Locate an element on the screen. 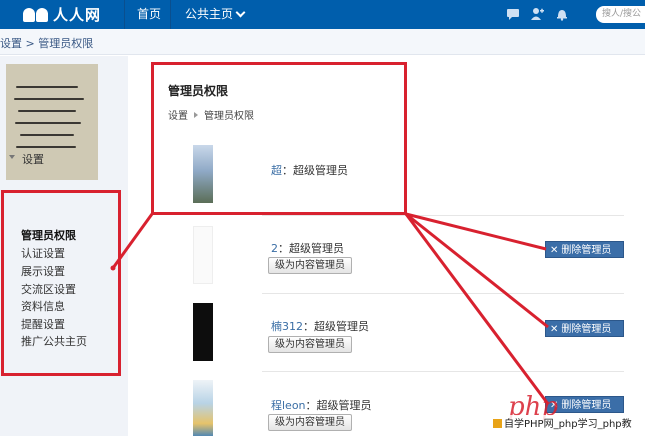 The height and width of the screenshot is (436, 645). watermark-icon is located at coordinates (497, 423).